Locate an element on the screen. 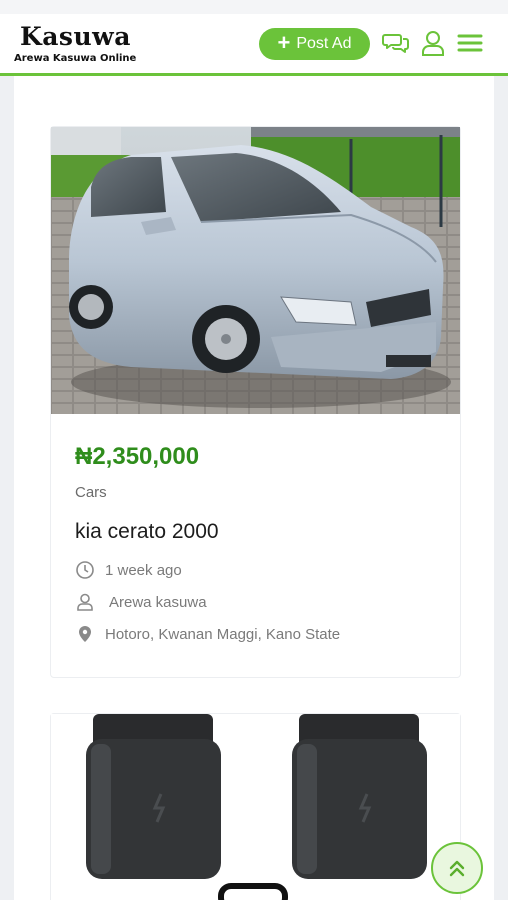 The height and width of the screenshot is (900, 508). listing-seller: Arewa kasuwa is located at coordinates (141, 602).